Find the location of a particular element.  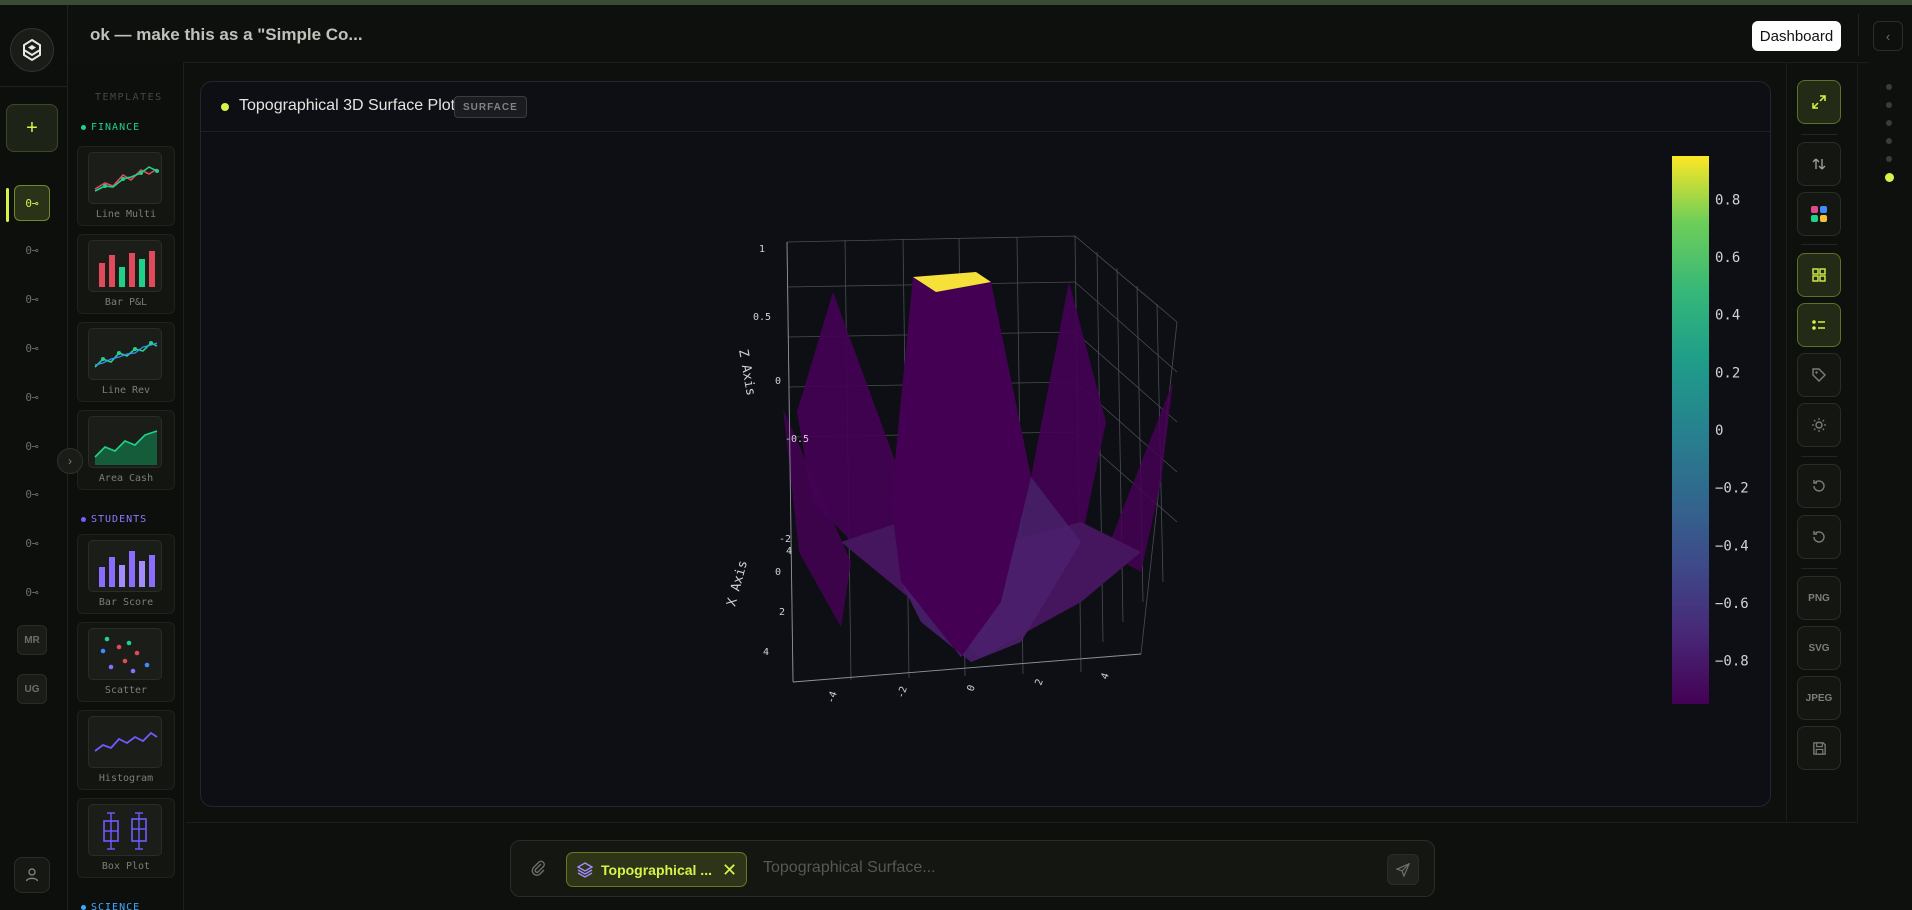

section-label: STUDENTS is located at coordinates (119, 519).